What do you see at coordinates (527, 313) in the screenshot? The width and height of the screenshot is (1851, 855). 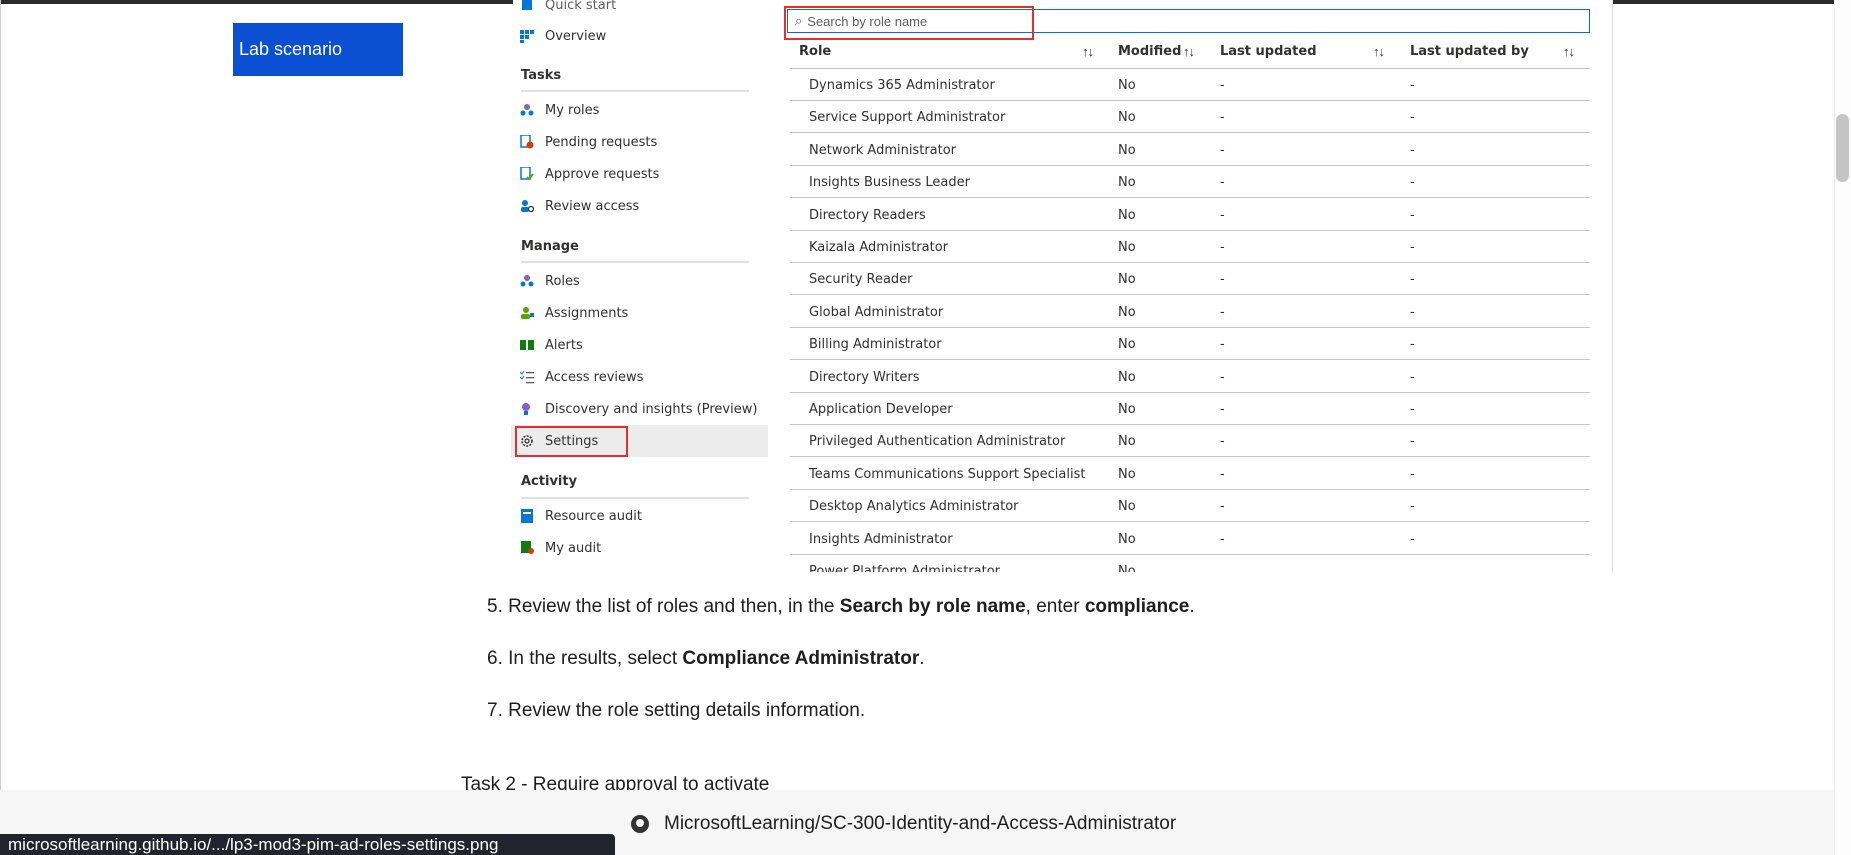 I see `person-add-icon` at bounding box center [527, 313].